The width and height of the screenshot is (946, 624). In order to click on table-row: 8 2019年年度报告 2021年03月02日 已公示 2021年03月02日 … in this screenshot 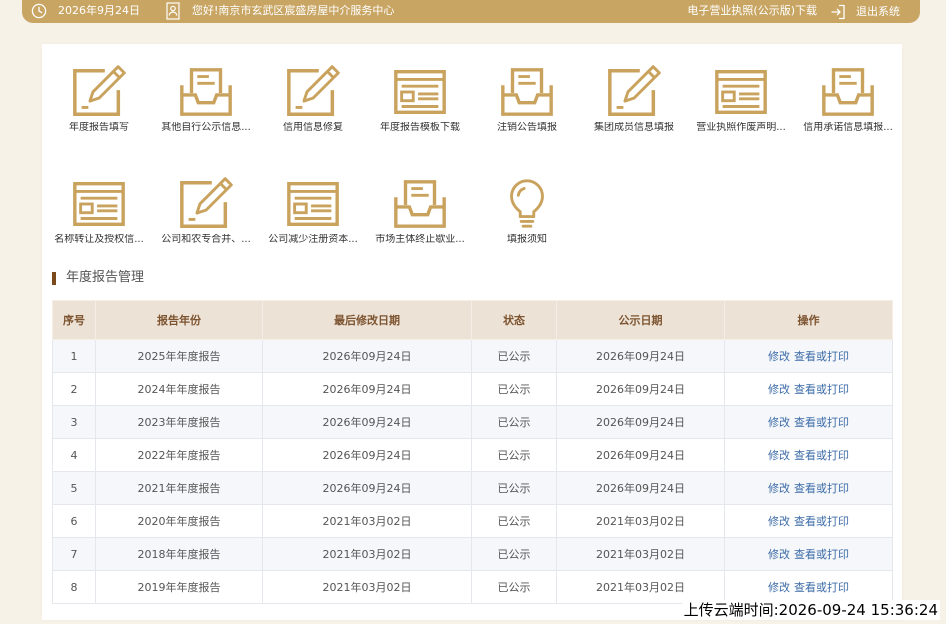, I will do `click(472, 587)`.